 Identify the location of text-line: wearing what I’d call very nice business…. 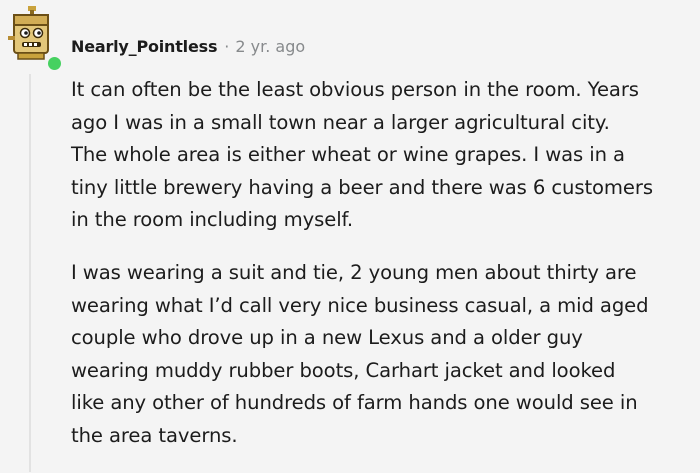
(360, 305).